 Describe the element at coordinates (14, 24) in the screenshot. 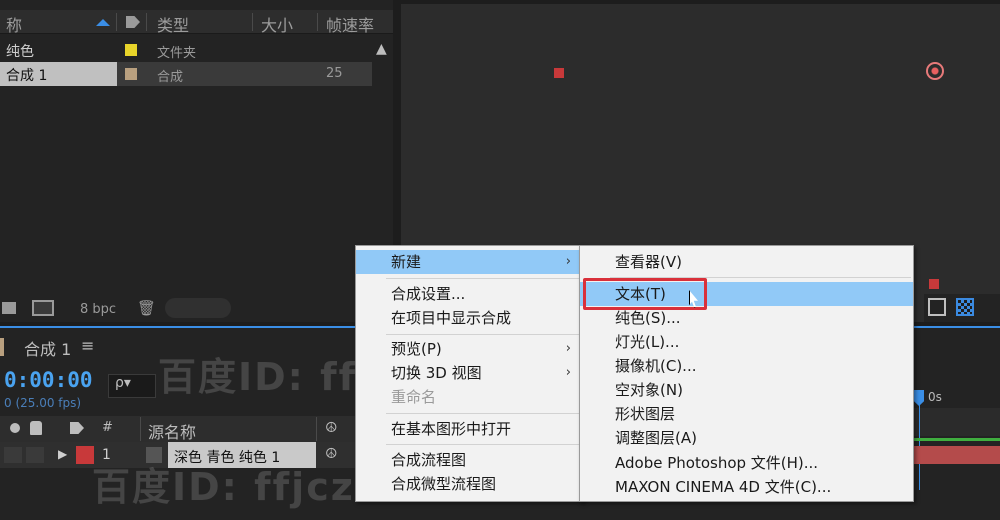

I see `column-name: 称` at that location.